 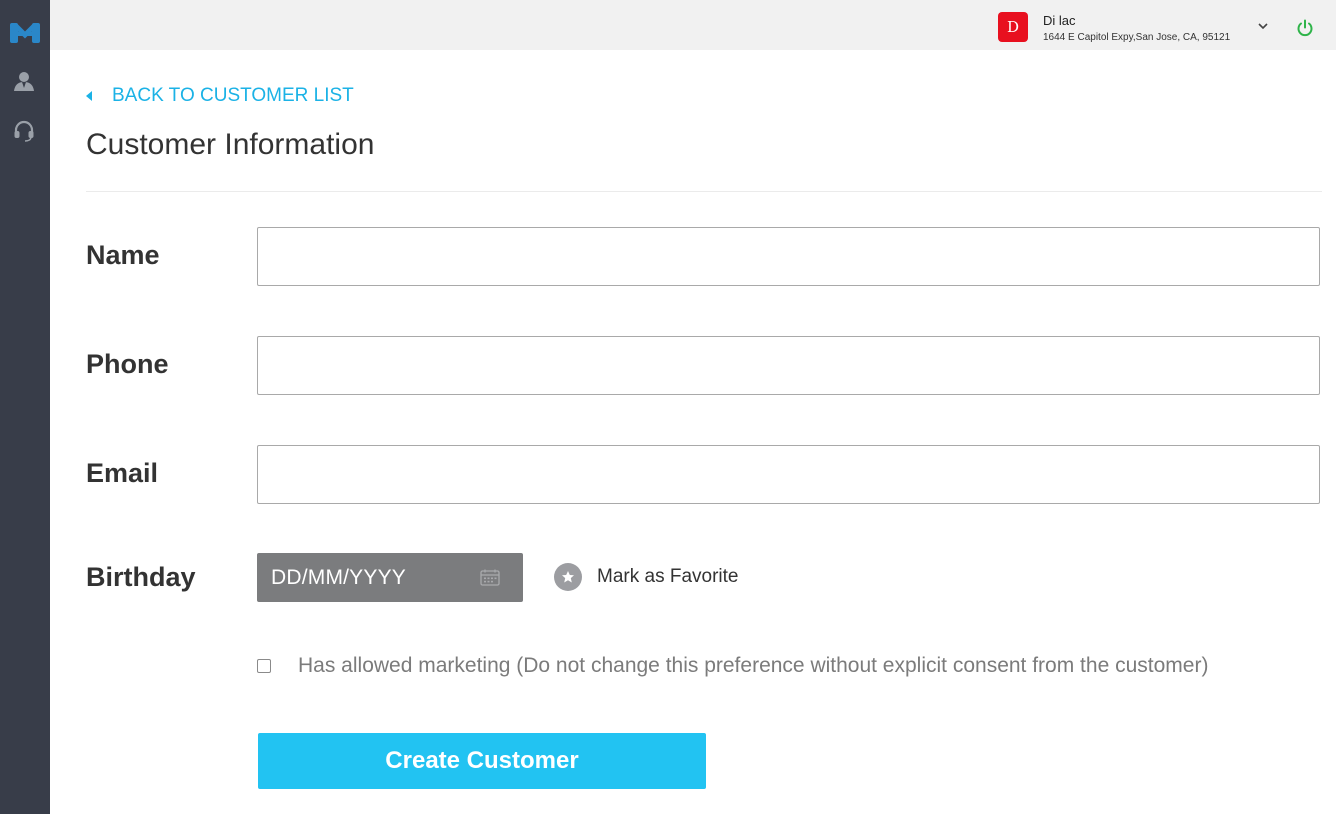 I want to click on headset-icon, so click(x=24, y=131).